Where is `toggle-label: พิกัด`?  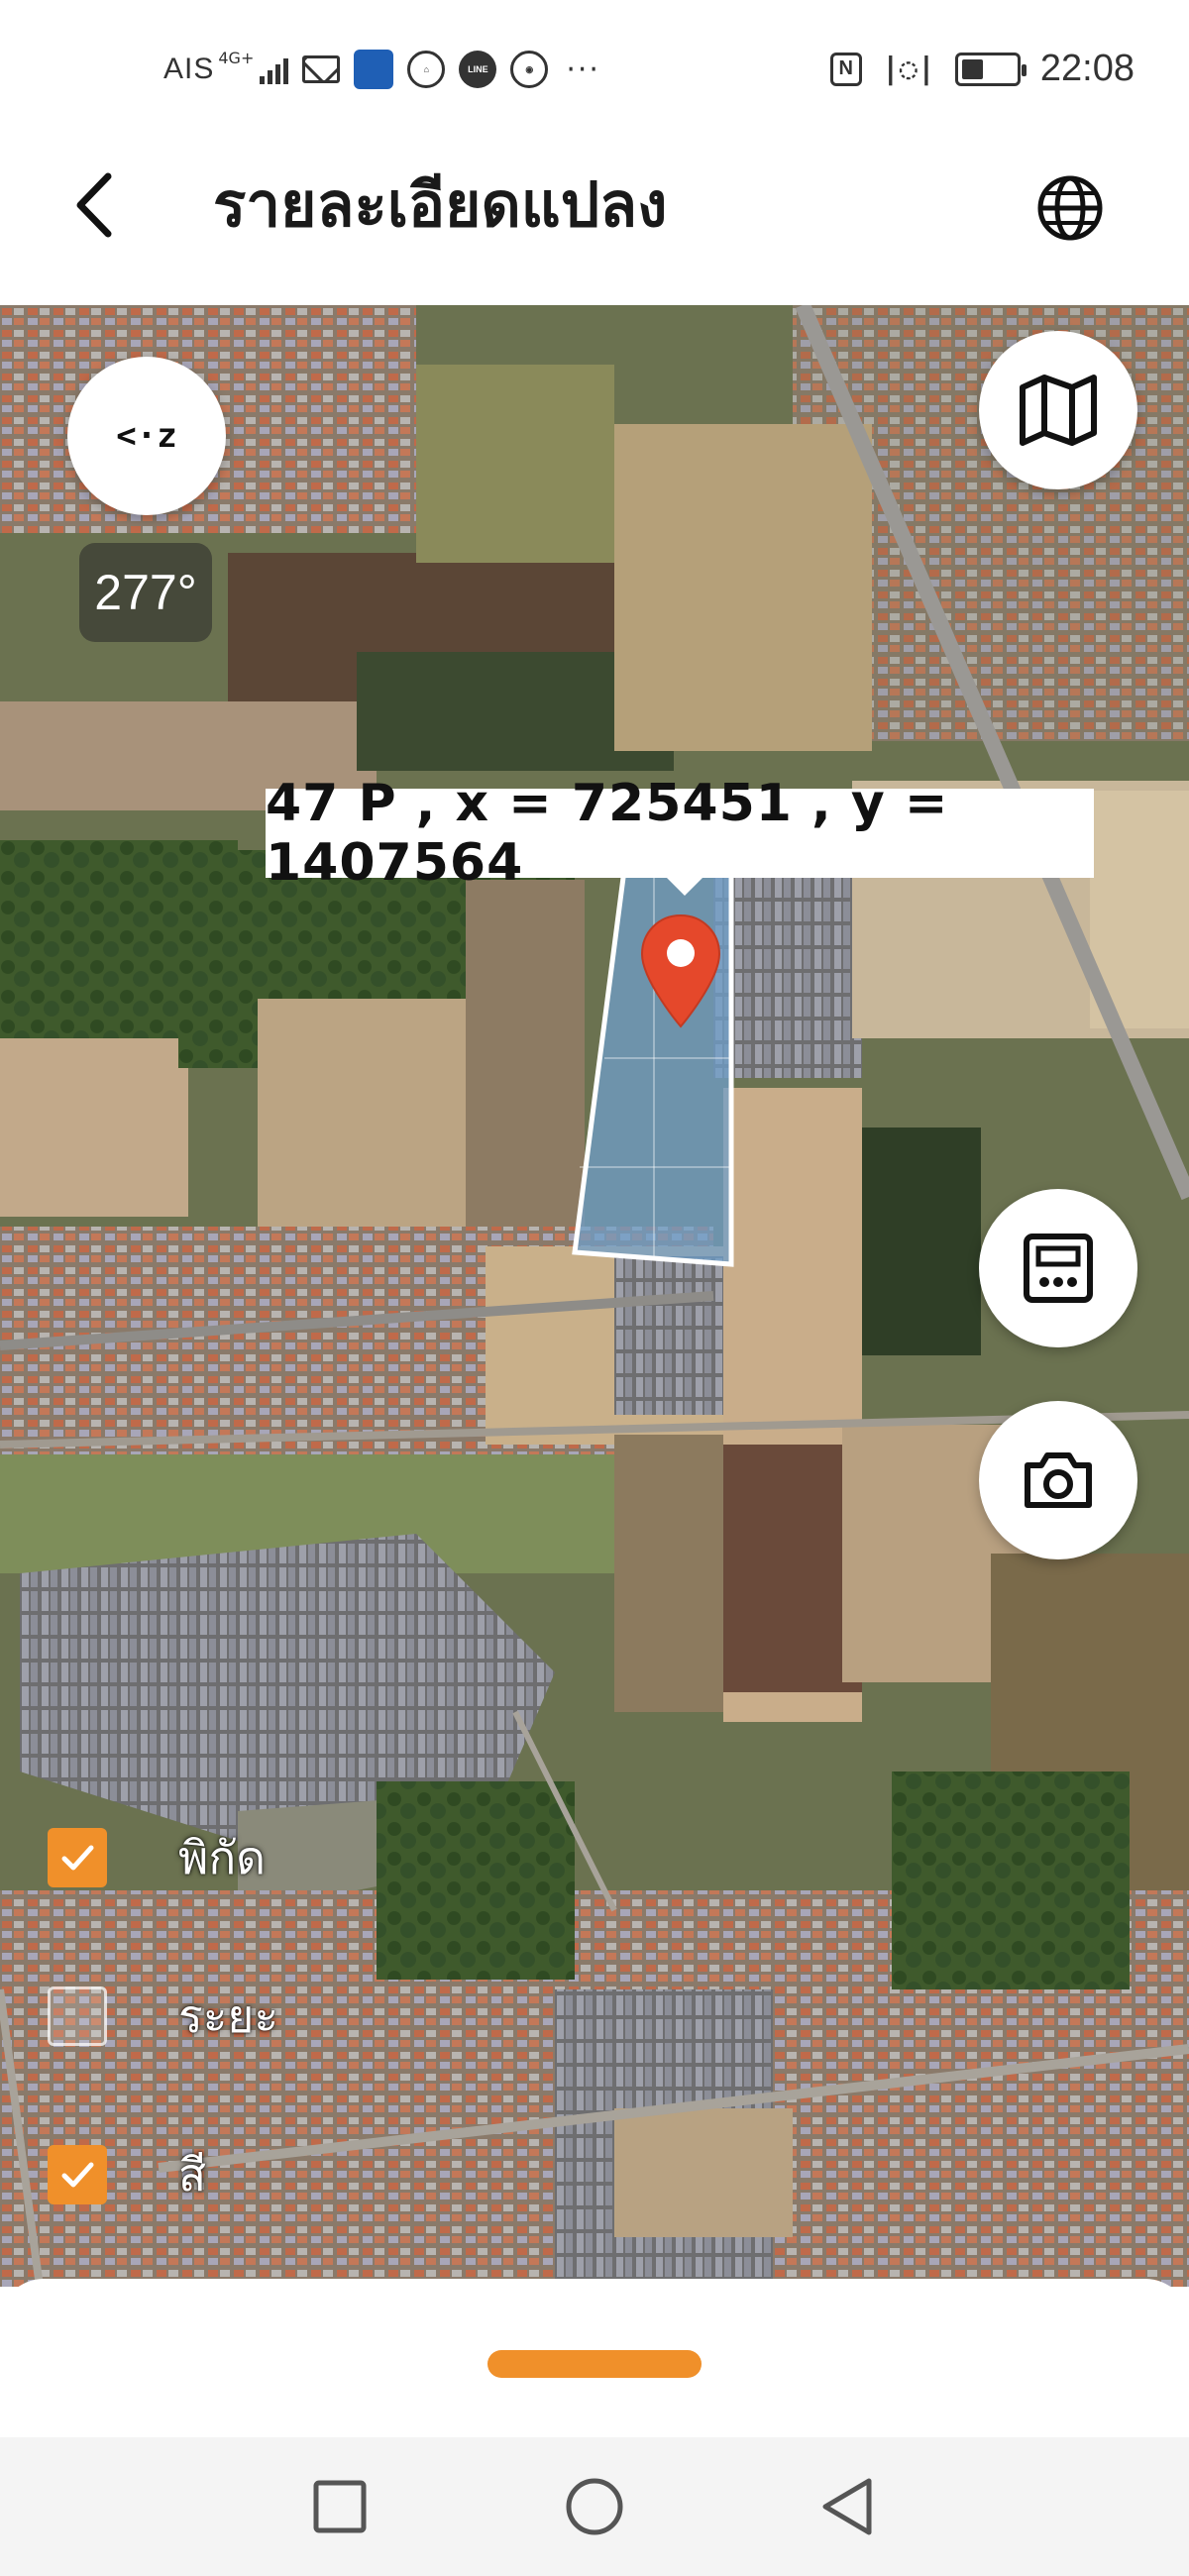 toggle-label: พิกัด is located at coordinates (223, 1857).